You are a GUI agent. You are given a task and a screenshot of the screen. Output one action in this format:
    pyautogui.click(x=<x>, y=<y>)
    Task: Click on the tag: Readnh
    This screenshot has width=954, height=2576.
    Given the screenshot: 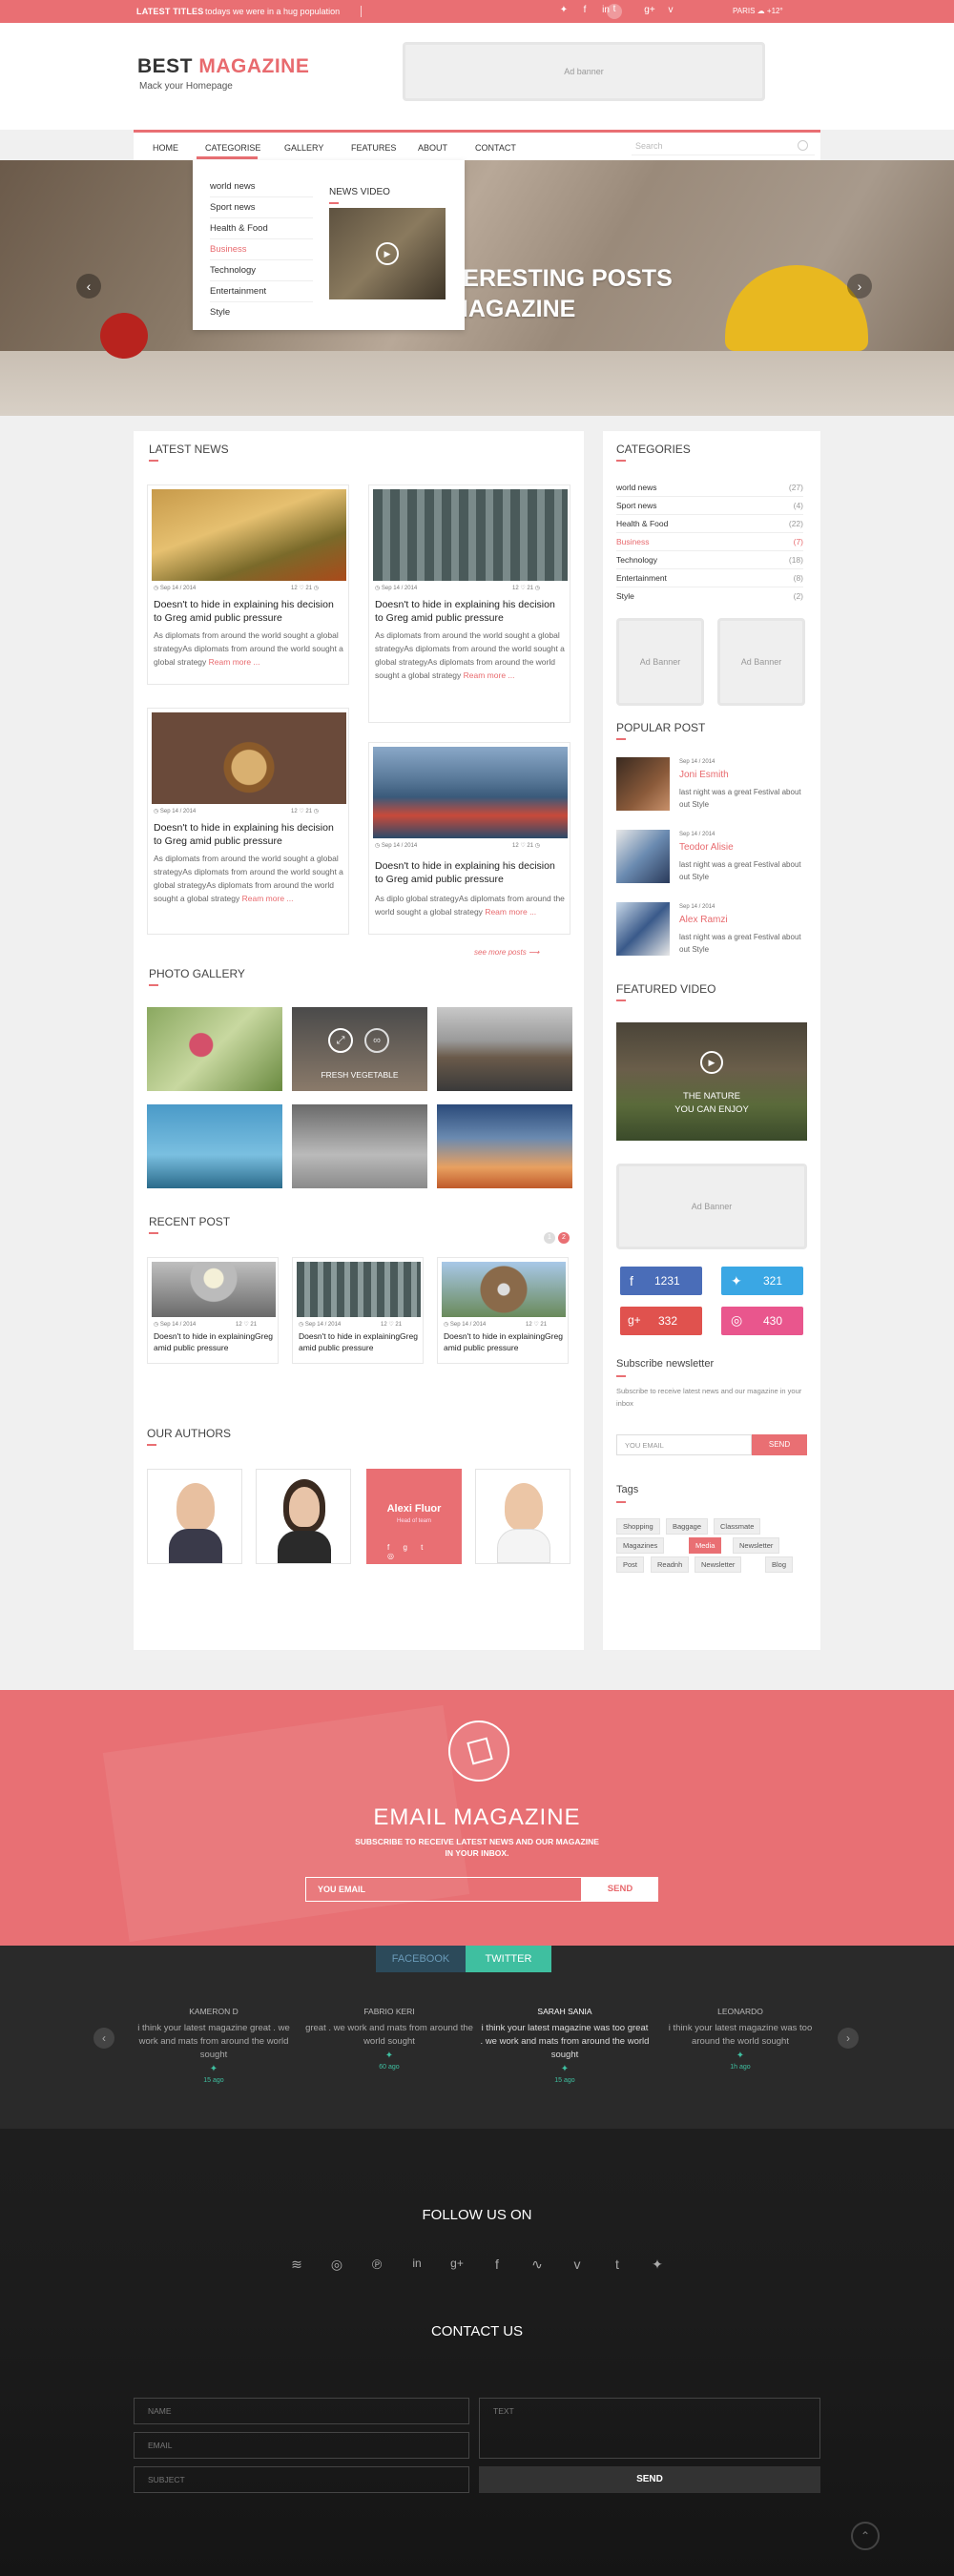 What is the action you would take?
    pyautogui.click(x=670, y=1564)
    